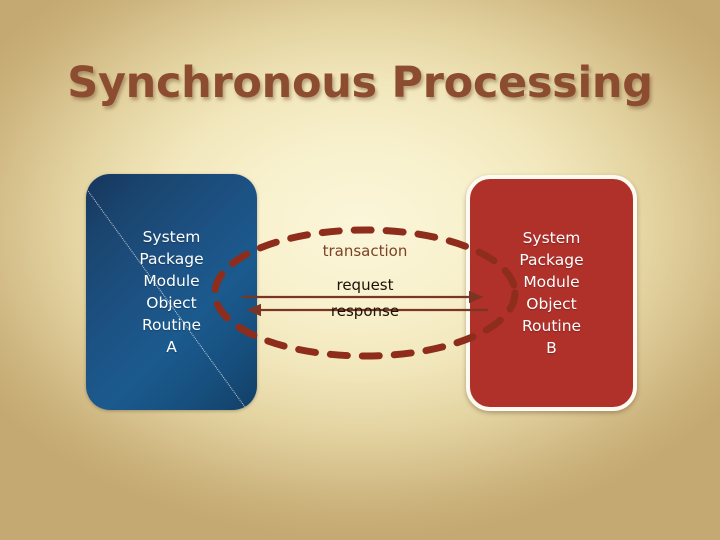 This screenshot has height=540, width=720. I want to click on box-a-line-system: System, so click(171, 237).